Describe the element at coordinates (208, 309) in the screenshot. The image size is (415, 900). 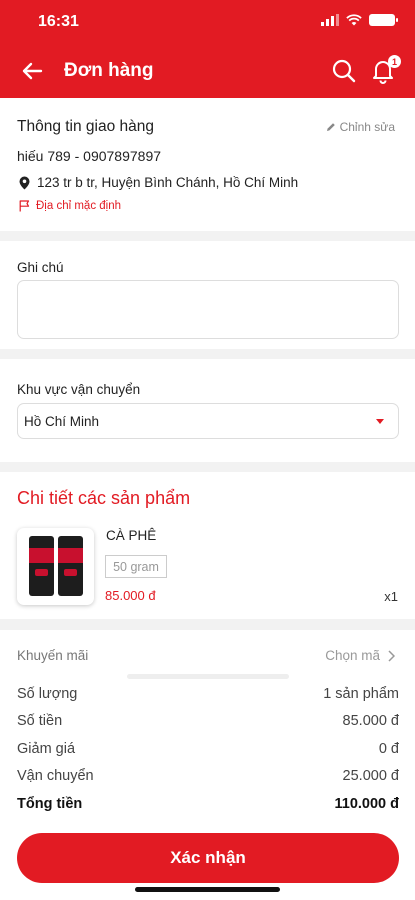
I see `note-input` at that location.